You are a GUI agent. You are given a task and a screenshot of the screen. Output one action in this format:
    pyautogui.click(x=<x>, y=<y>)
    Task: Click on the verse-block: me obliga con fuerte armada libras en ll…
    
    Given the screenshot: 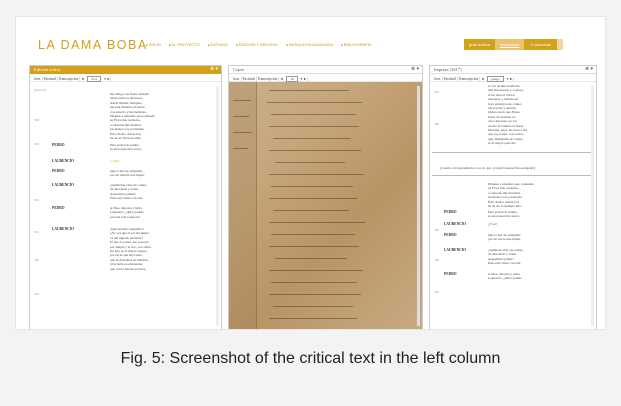 What is the action you would take?
    pyautogui.click(x=133, y=116)
    